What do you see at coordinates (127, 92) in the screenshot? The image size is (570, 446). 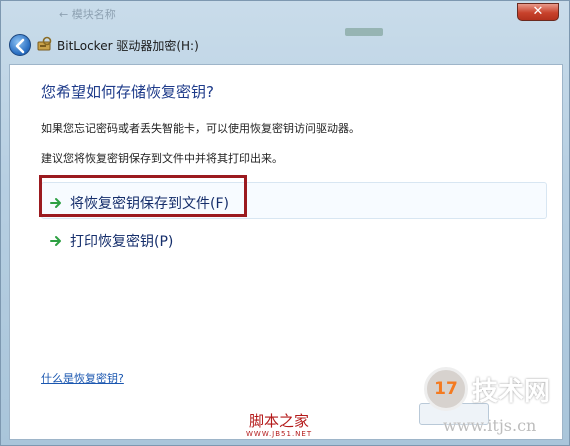 I see `page-title: 您希望如何存储恢复密钥?` at bounding box center [127, 92].